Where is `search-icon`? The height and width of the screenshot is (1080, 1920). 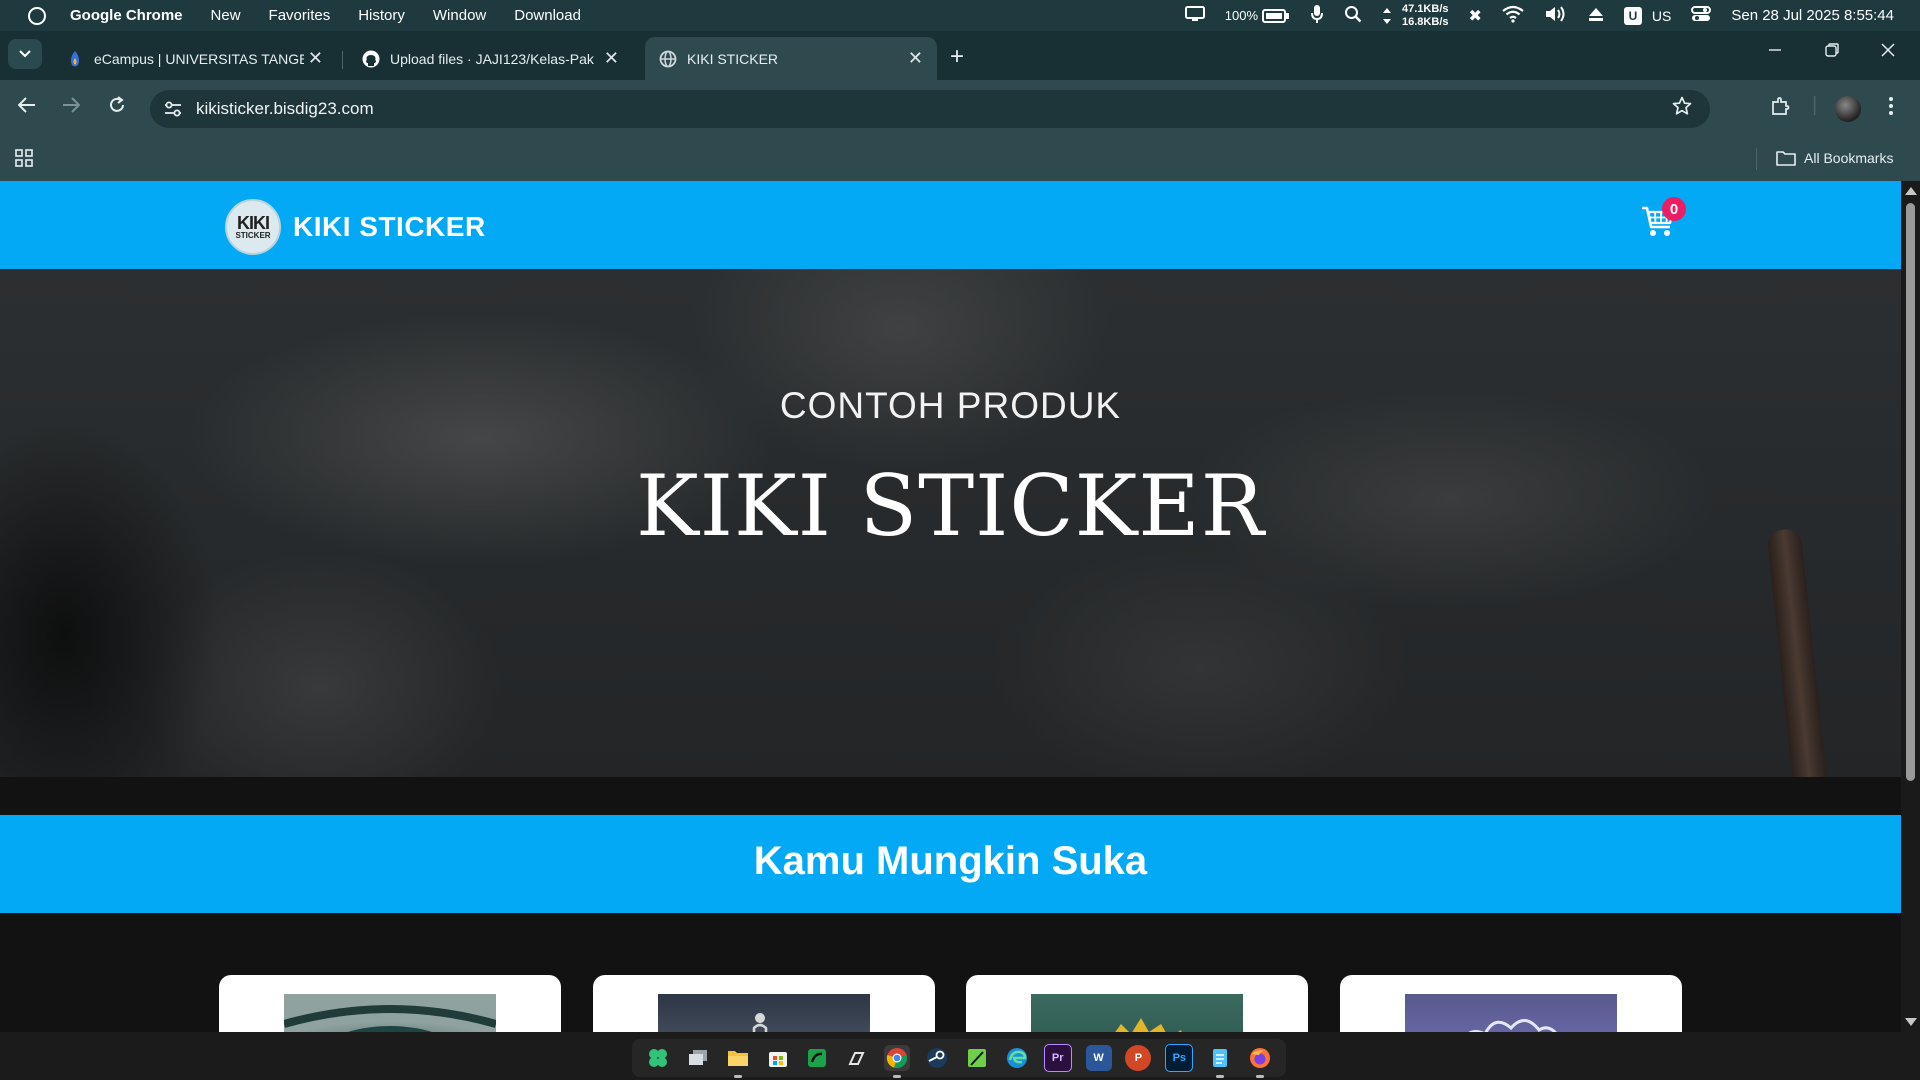 search-icon is located at coordinates (1353, 16).